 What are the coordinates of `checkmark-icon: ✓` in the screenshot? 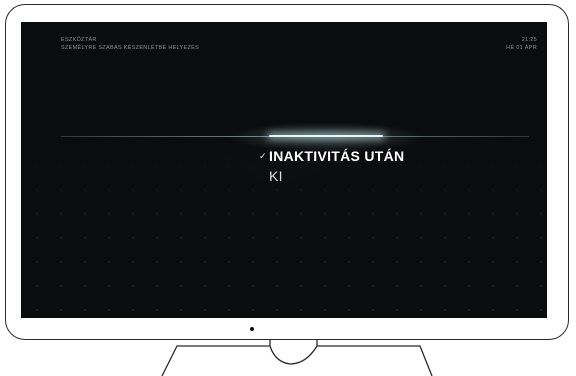 It's located at (263, 155).